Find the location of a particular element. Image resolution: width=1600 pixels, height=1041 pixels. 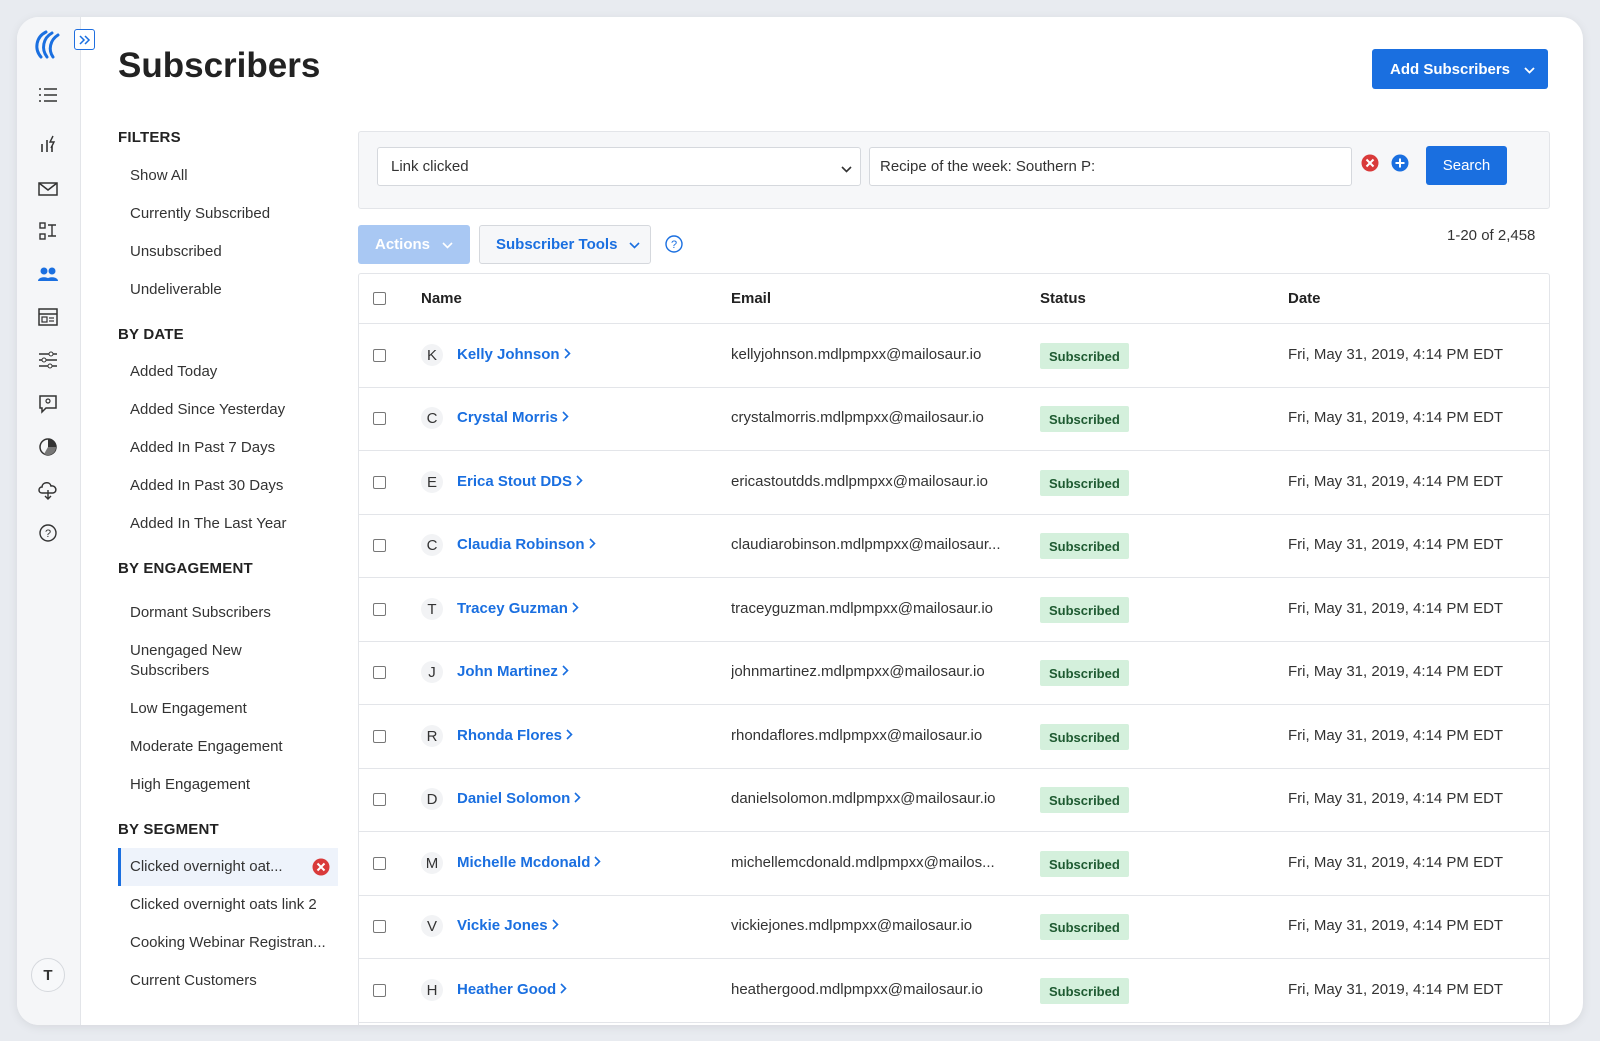

column-date: Date is located at coordinates (1304, 298).